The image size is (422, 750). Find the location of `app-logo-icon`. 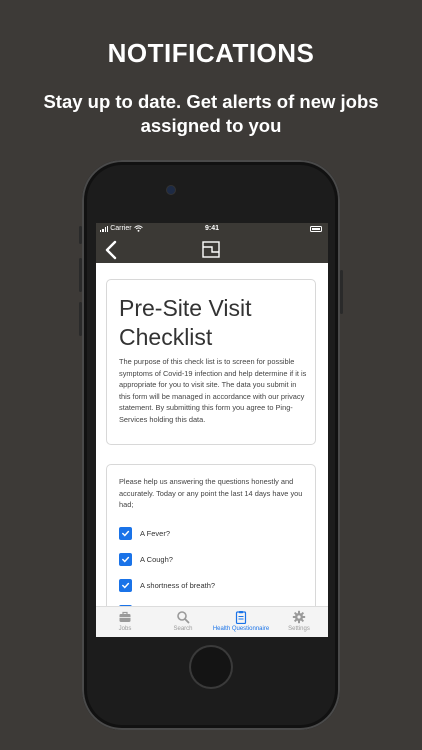

app-logo-icon is located at coordinates (211, 249).